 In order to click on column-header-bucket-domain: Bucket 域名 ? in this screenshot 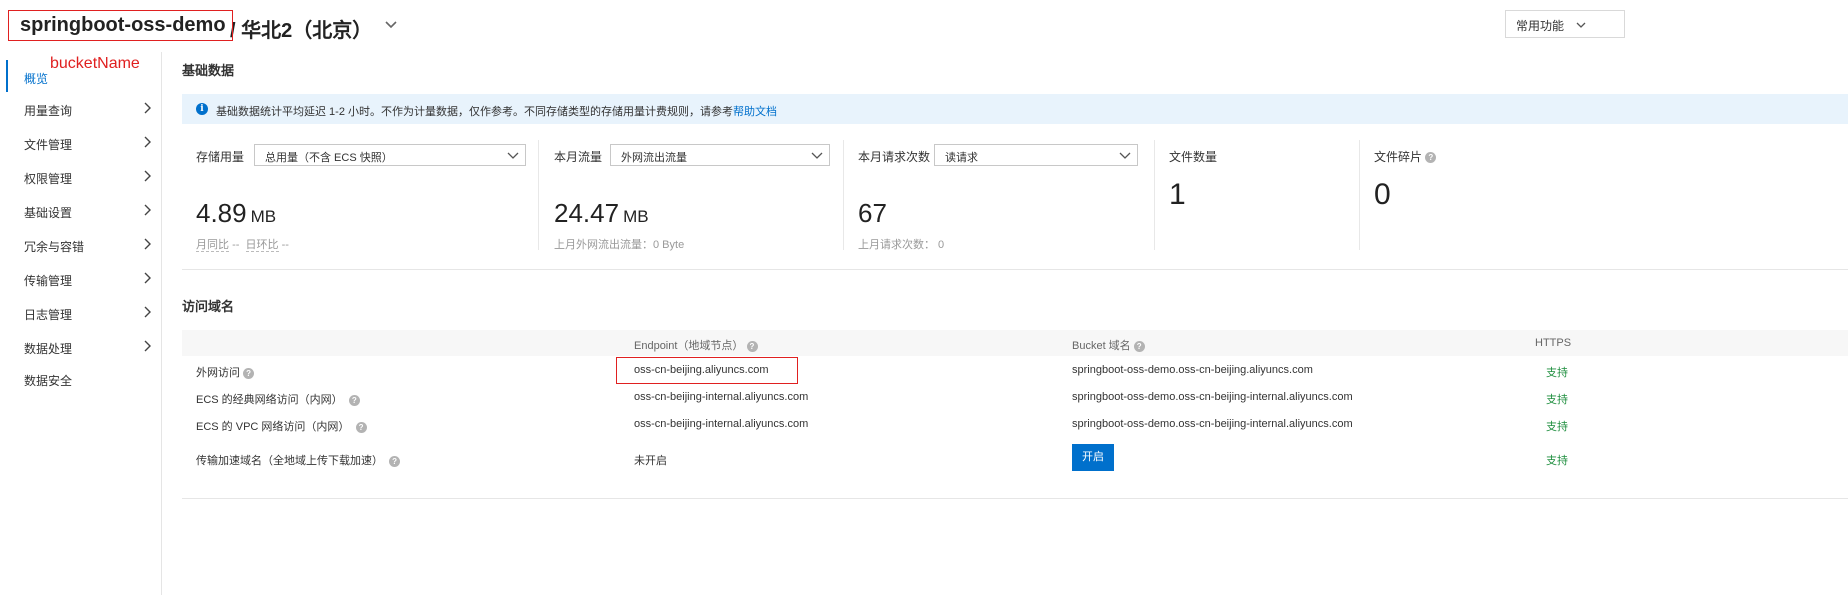, I will do `click(1108, 345)`.